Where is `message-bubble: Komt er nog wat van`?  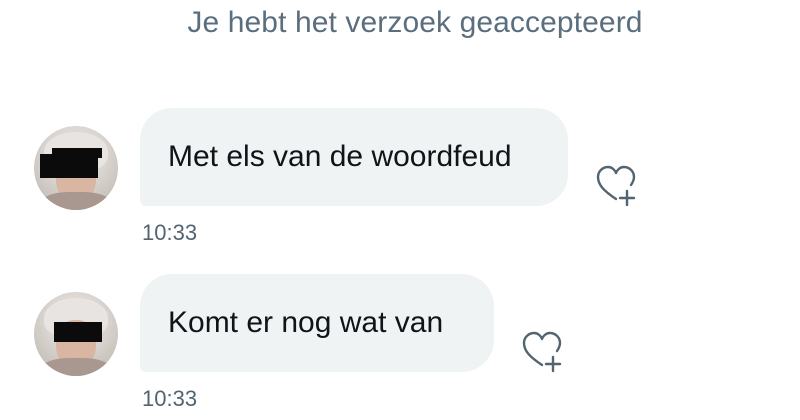
message-bubble: Komt er nog wat van is located at coordinates (317, 323).